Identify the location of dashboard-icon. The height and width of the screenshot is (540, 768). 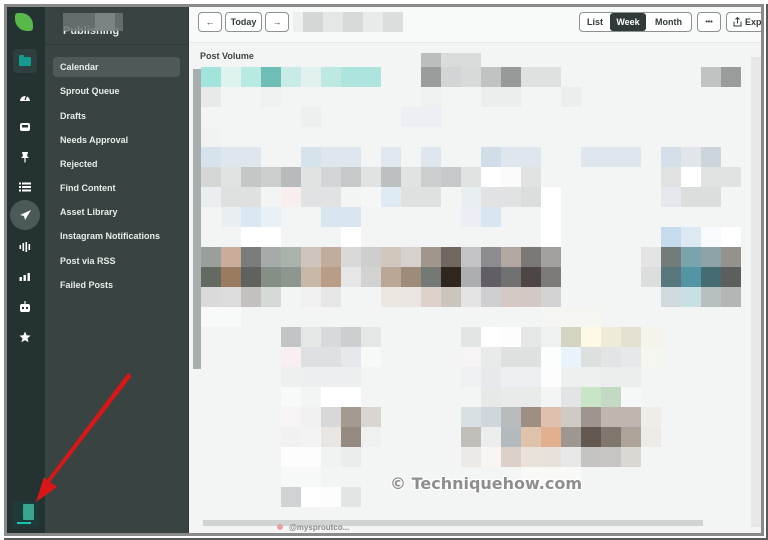
(25, 97).